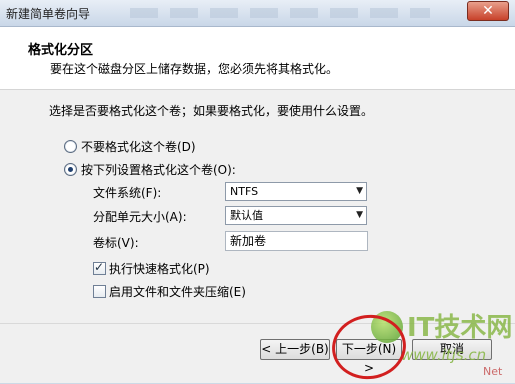 The image size is (515, 384). What do you see at coordinates (280, 13) in the screenshot?
I see `background-window-blur` at bounding box center [280, 13].